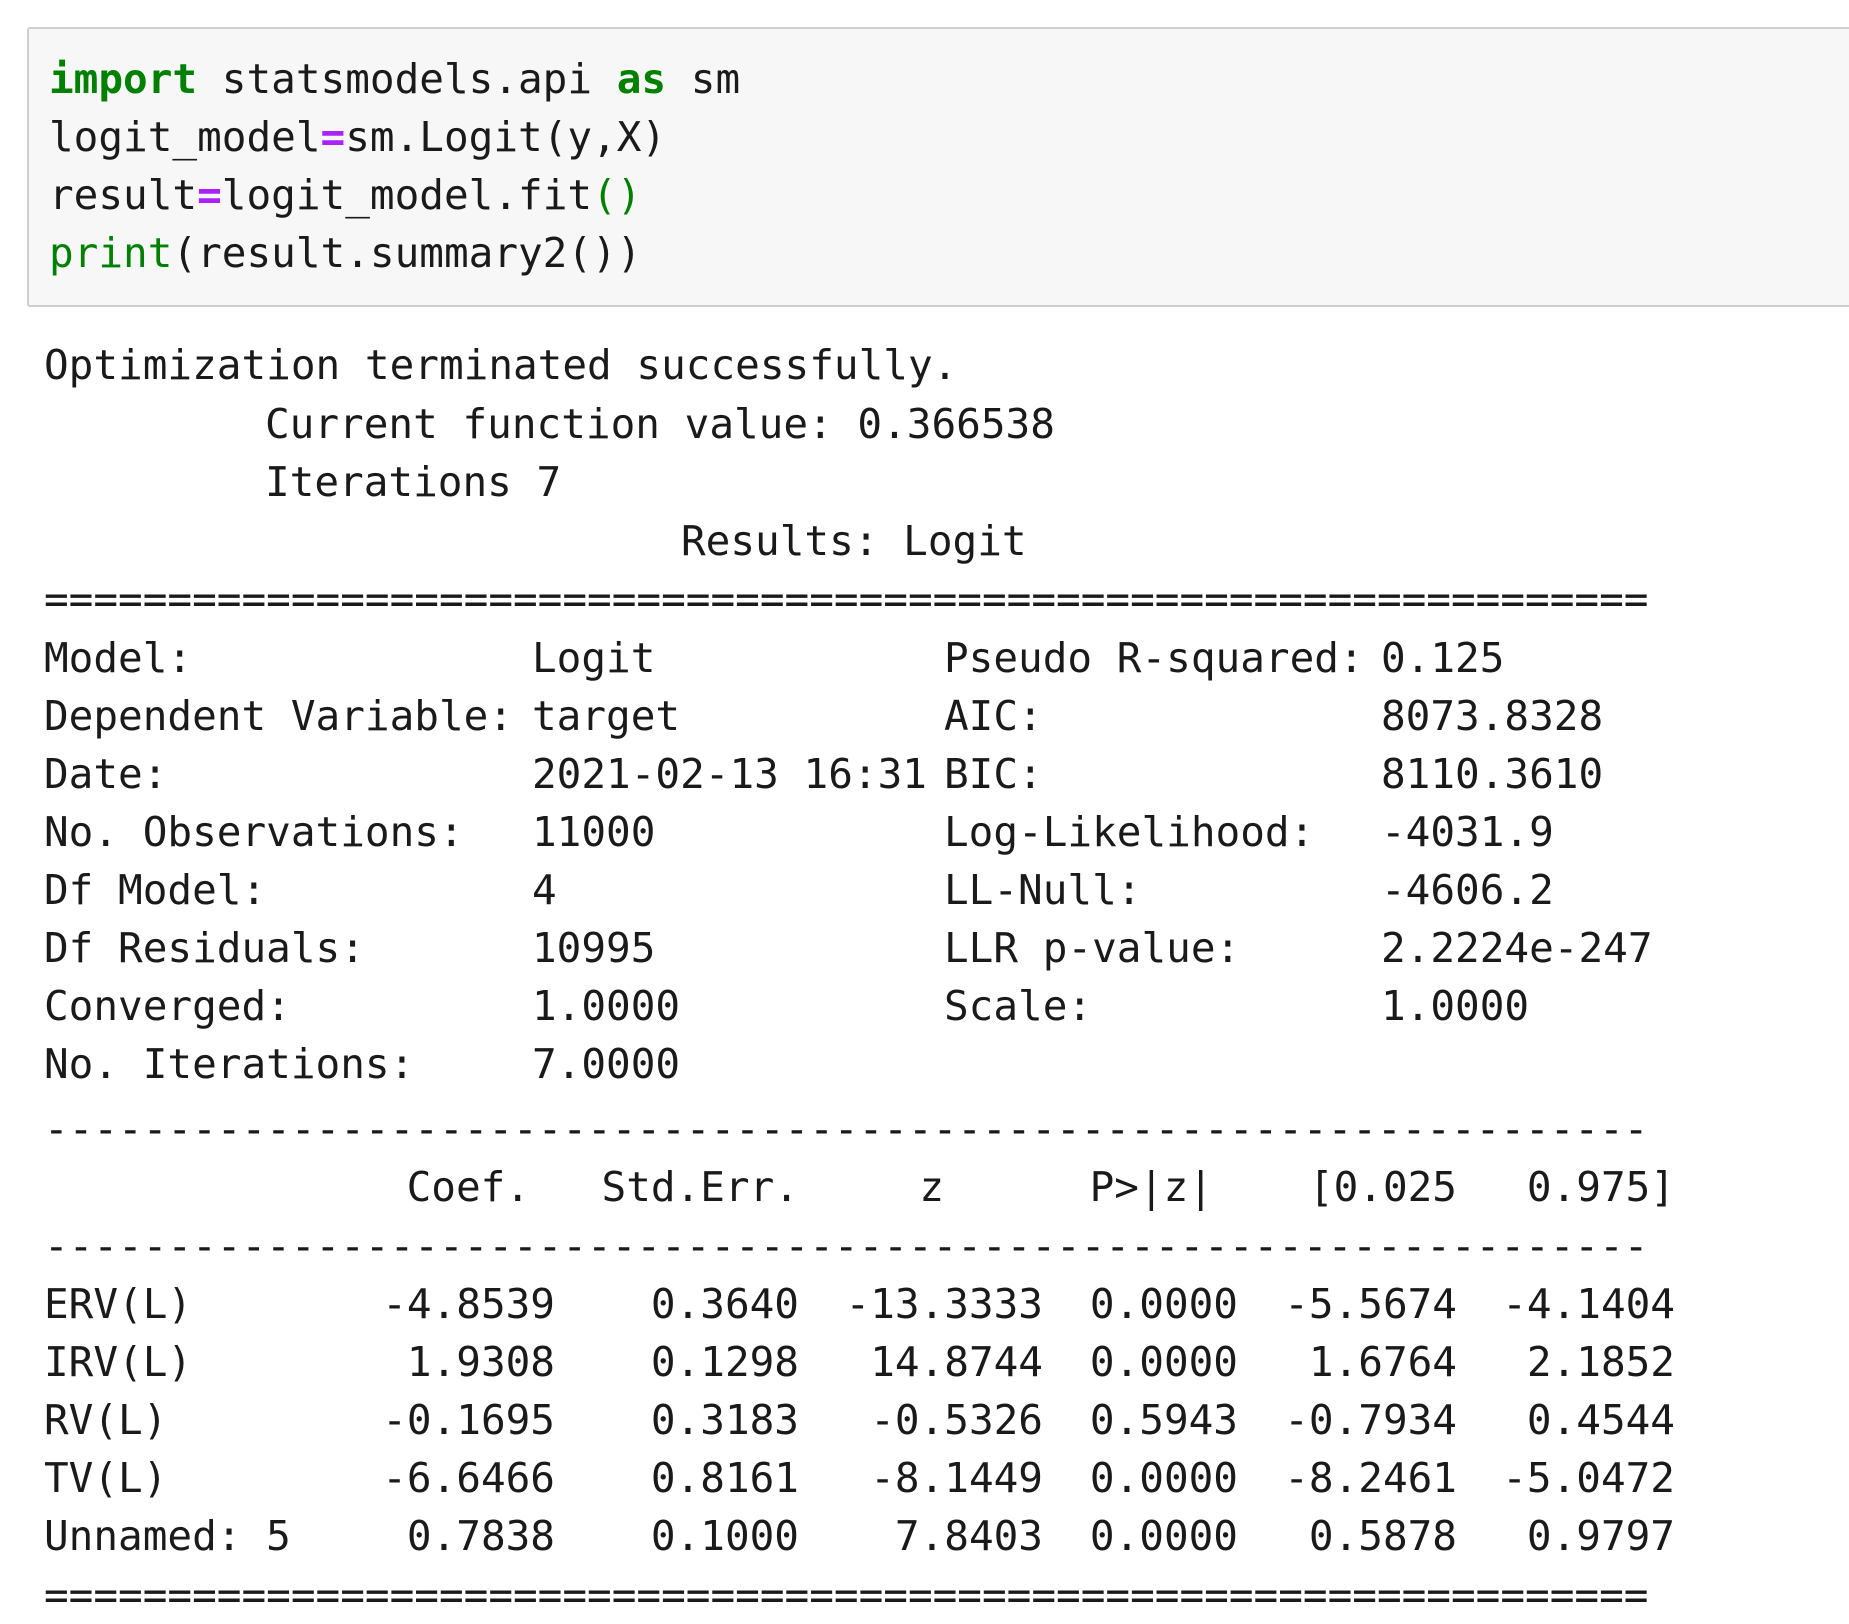 This screenshot has width=1849, height=1624. What do you see at coordinates (106, 1478) in the screenshot?
I see `variable-name: TV(L)` at bounding box center [106, 1478].